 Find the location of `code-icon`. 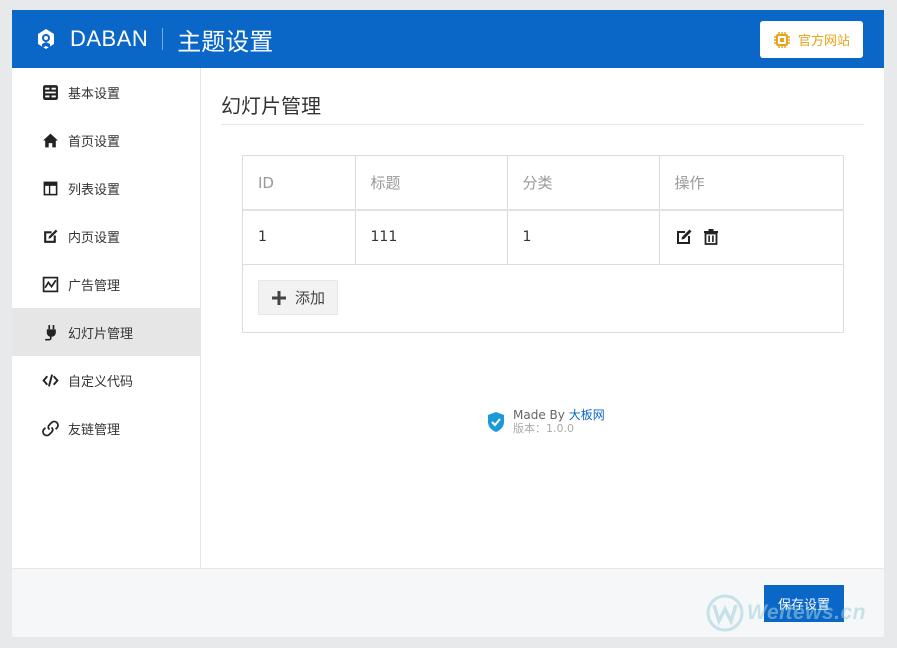

code-icon is located at coordinates (50, 380).